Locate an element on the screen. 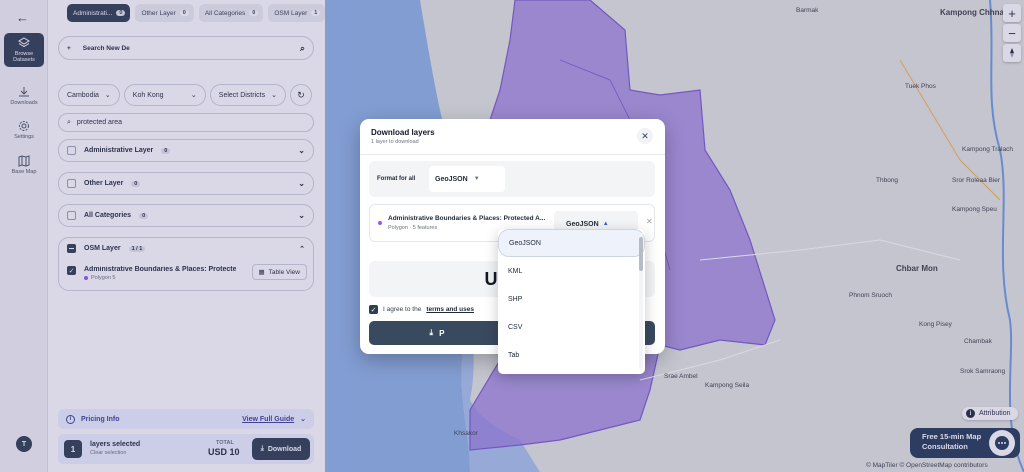  format-for-all-row: Format for all GeoJSON ▼ is located at coordinates (512, 179).